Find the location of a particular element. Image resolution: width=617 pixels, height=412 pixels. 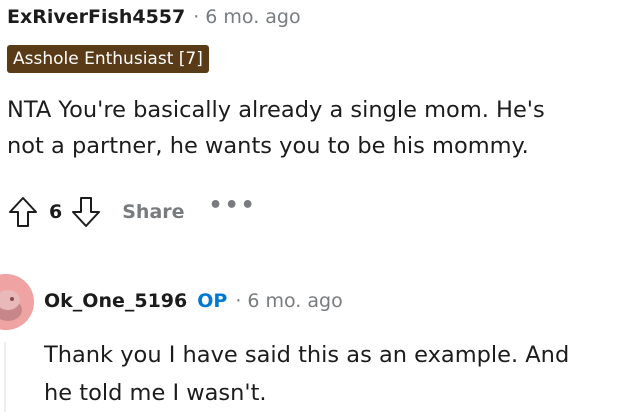

upvote-button is located at coordinates (23, 212).